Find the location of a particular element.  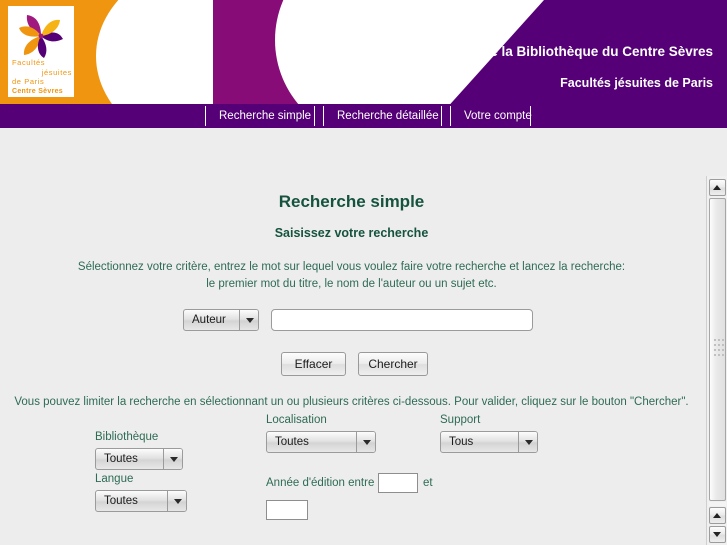

annee-to-input is located at coordinates (287, 510).